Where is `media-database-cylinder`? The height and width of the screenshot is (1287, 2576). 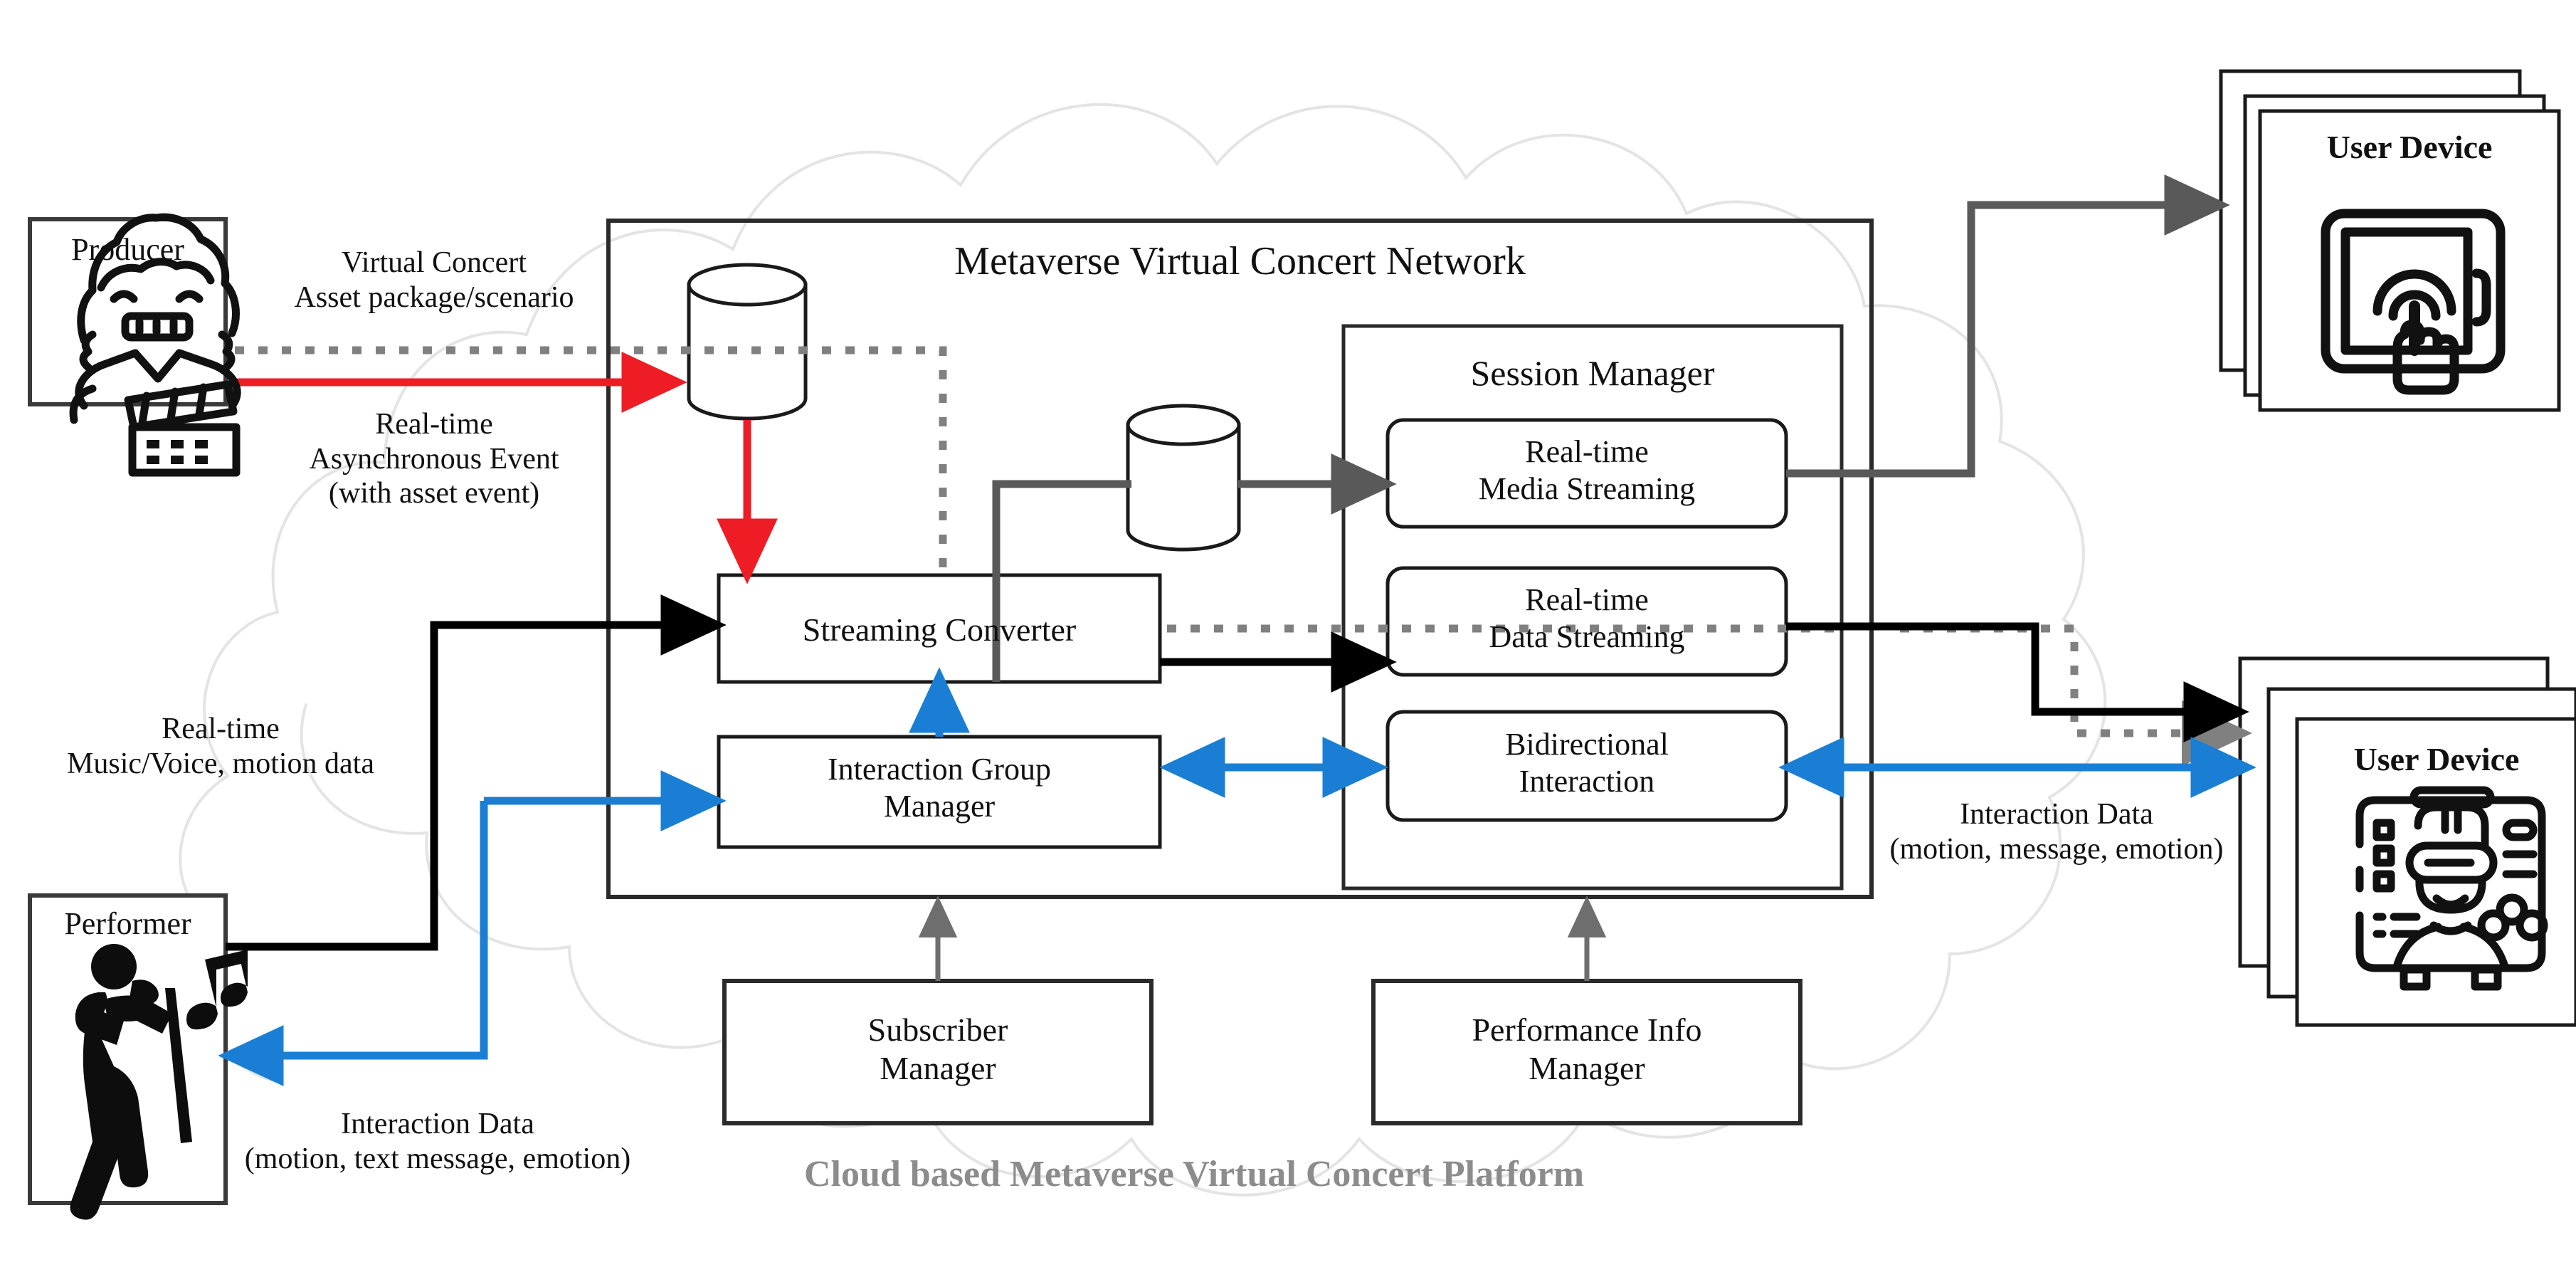 media-database-cylinder is located at coordinates (1183, 478).